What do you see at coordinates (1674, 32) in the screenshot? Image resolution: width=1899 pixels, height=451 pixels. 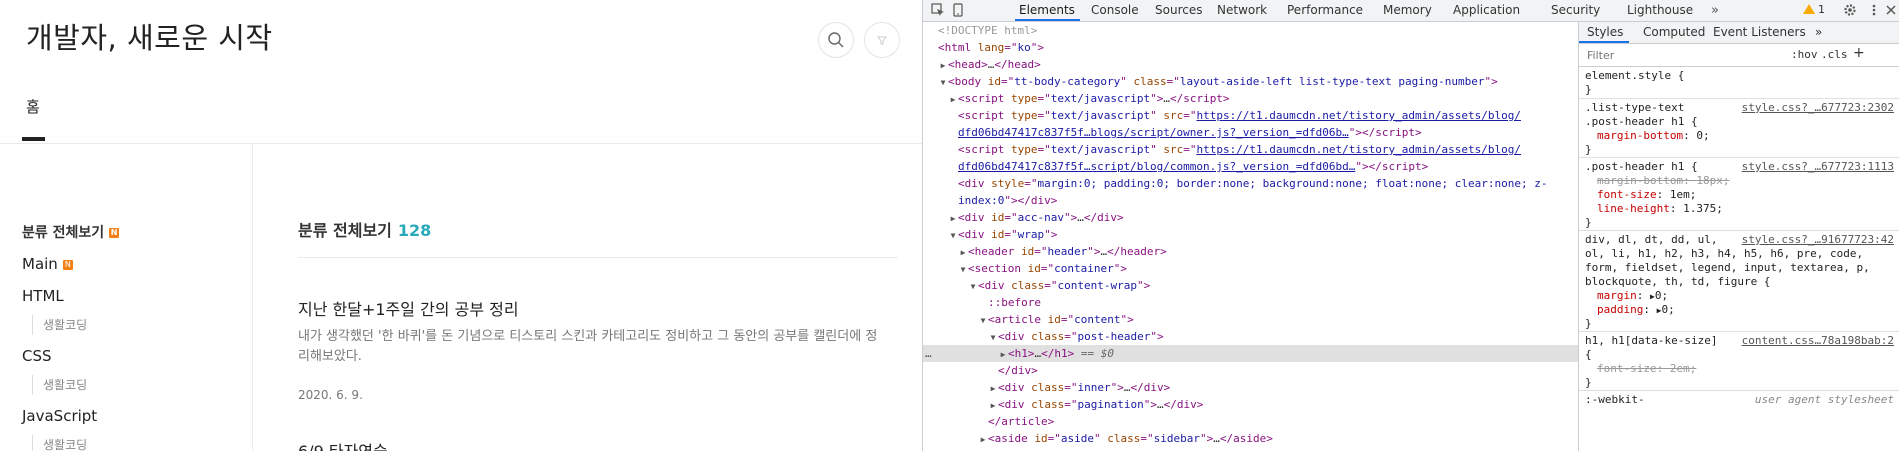 I see `tab-computed: Computed` at bounding box center [1674, 32].